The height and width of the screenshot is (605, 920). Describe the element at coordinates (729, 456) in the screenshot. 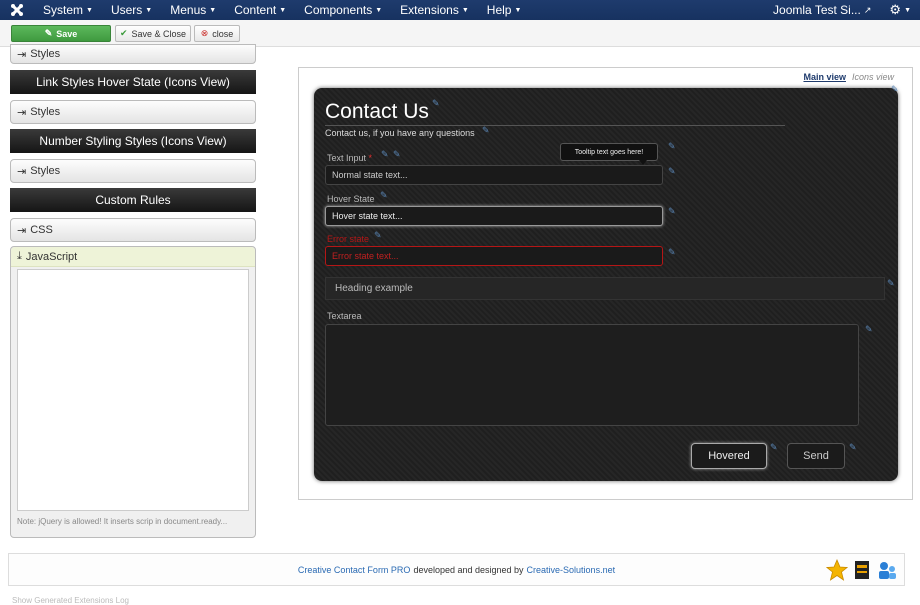

I see `hovered-button: Hovered` at that location.